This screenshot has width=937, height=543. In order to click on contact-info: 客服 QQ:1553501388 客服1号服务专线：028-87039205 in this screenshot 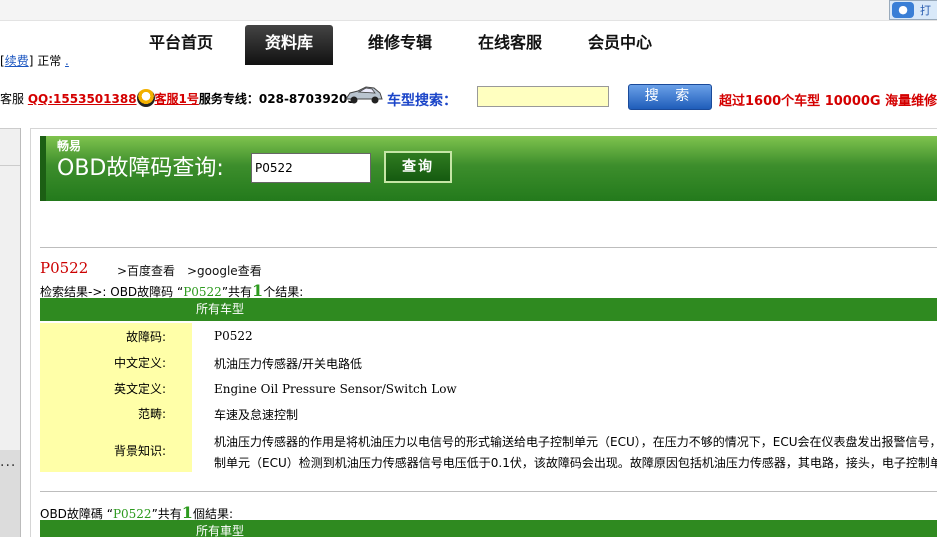, I will do `click(178, 100)`.